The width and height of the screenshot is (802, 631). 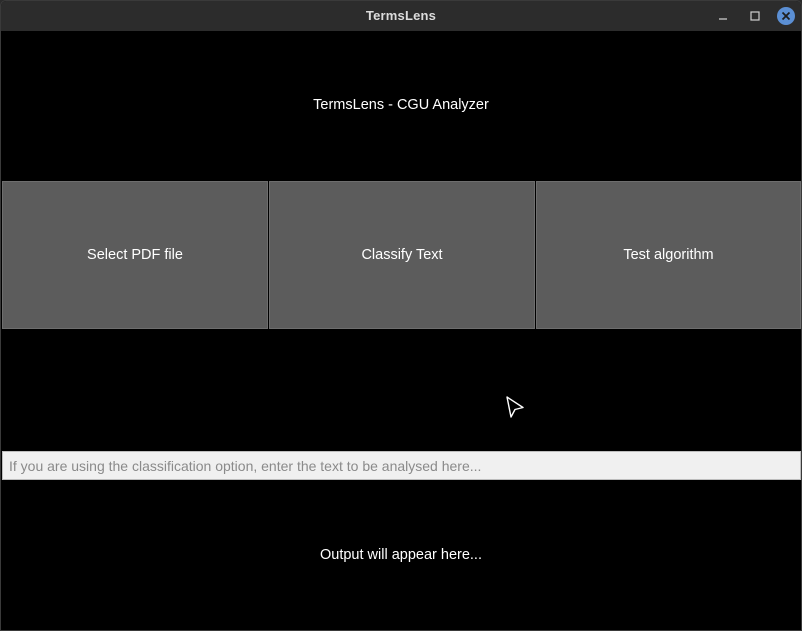 What do you see at coordinates (135, 255) in the screenshot?
I see `select-pdf-button: Select PDF file` at bounding box center [135, 255].